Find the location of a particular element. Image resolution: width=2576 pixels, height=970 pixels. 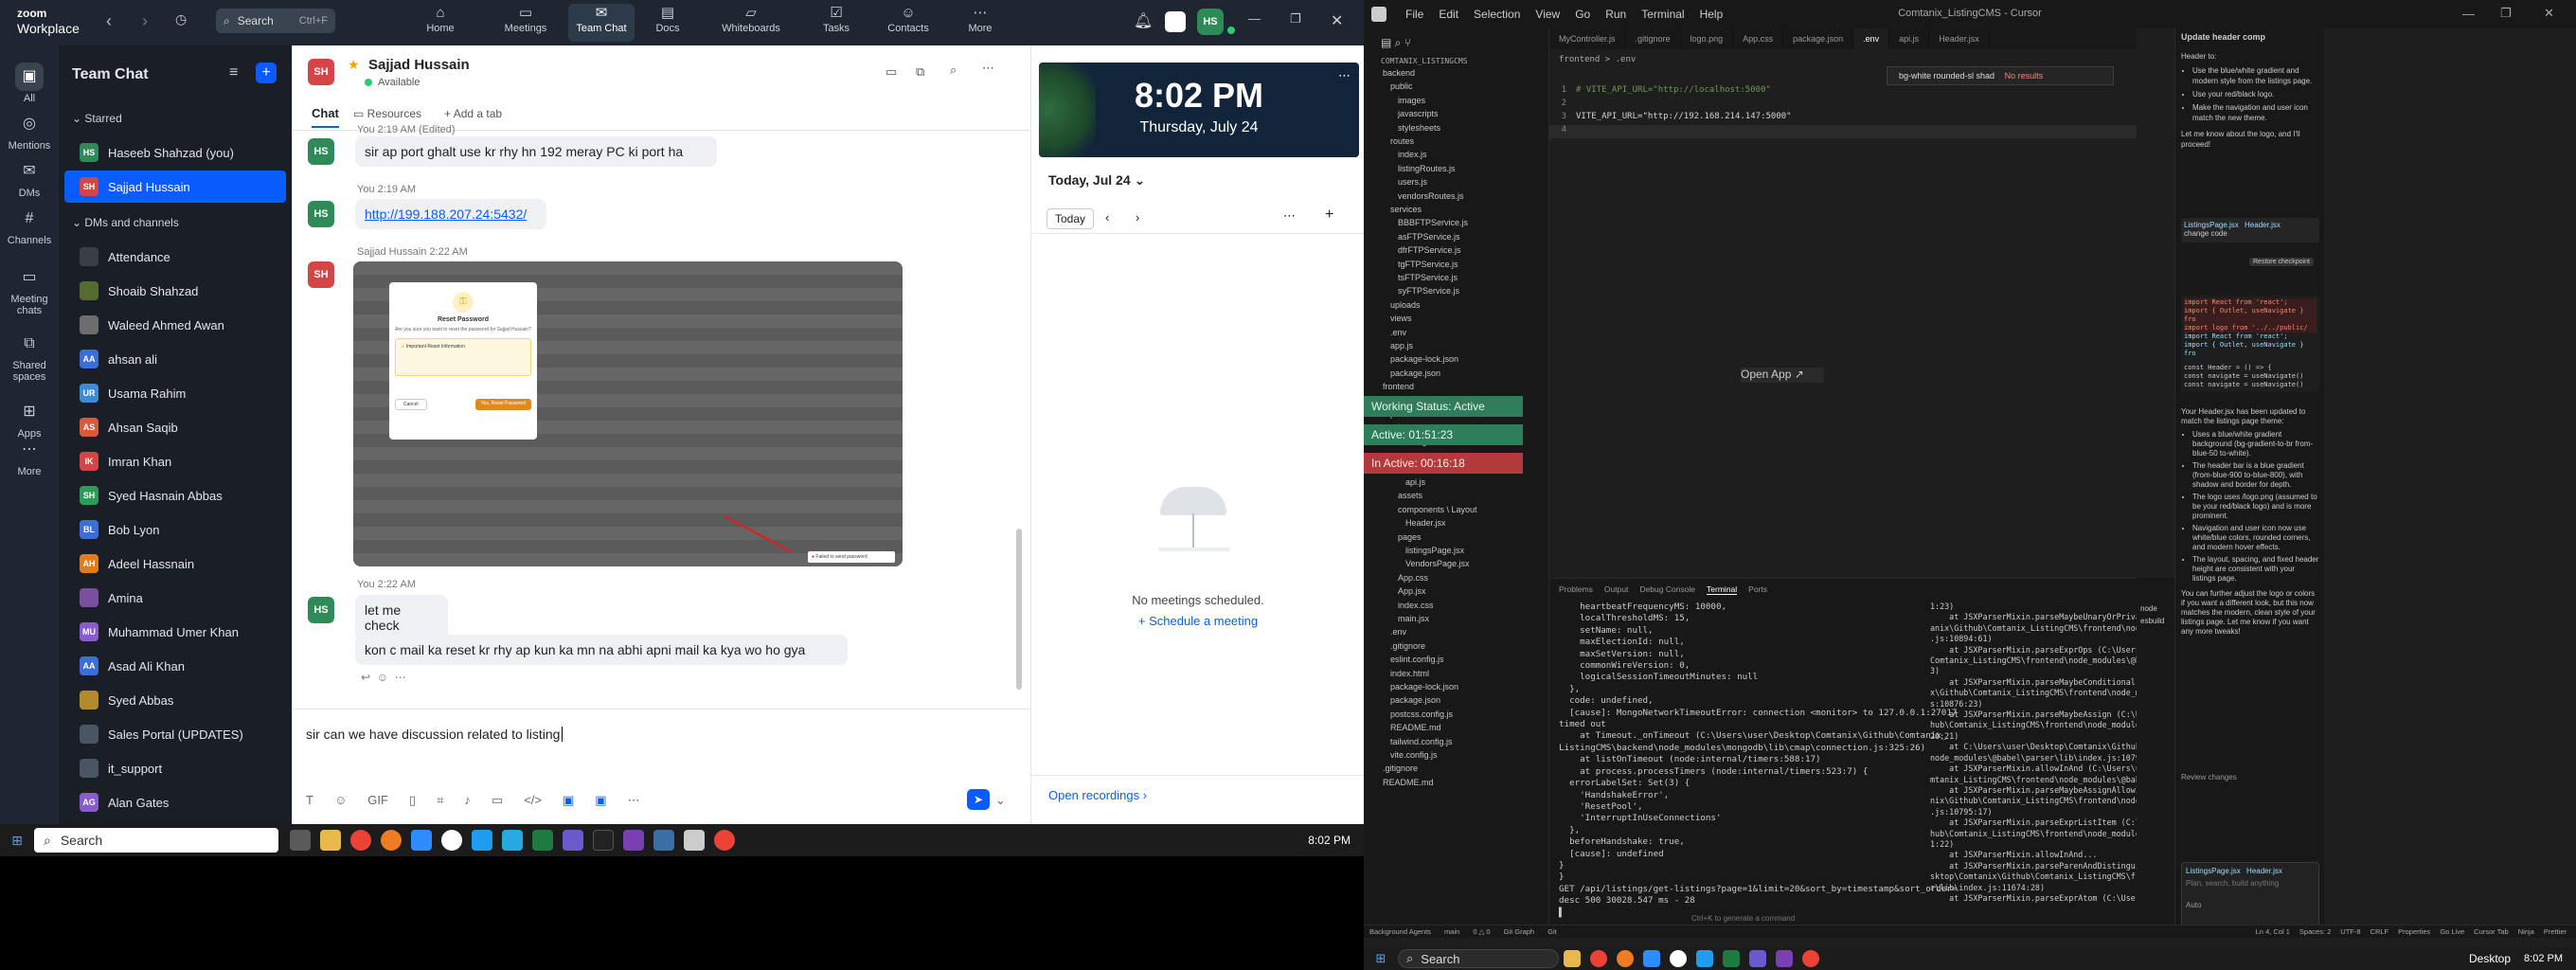

editor-tab: package.json is located at coordinates (1818, 38).